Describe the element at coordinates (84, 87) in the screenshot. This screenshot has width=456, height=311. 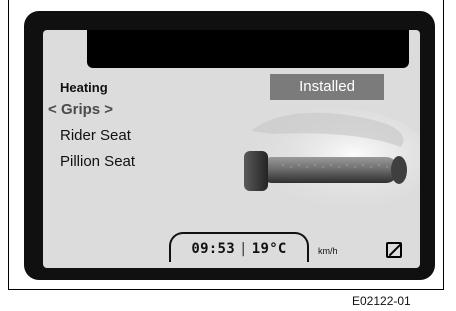
I see `menu-heading: Heating` at that location.